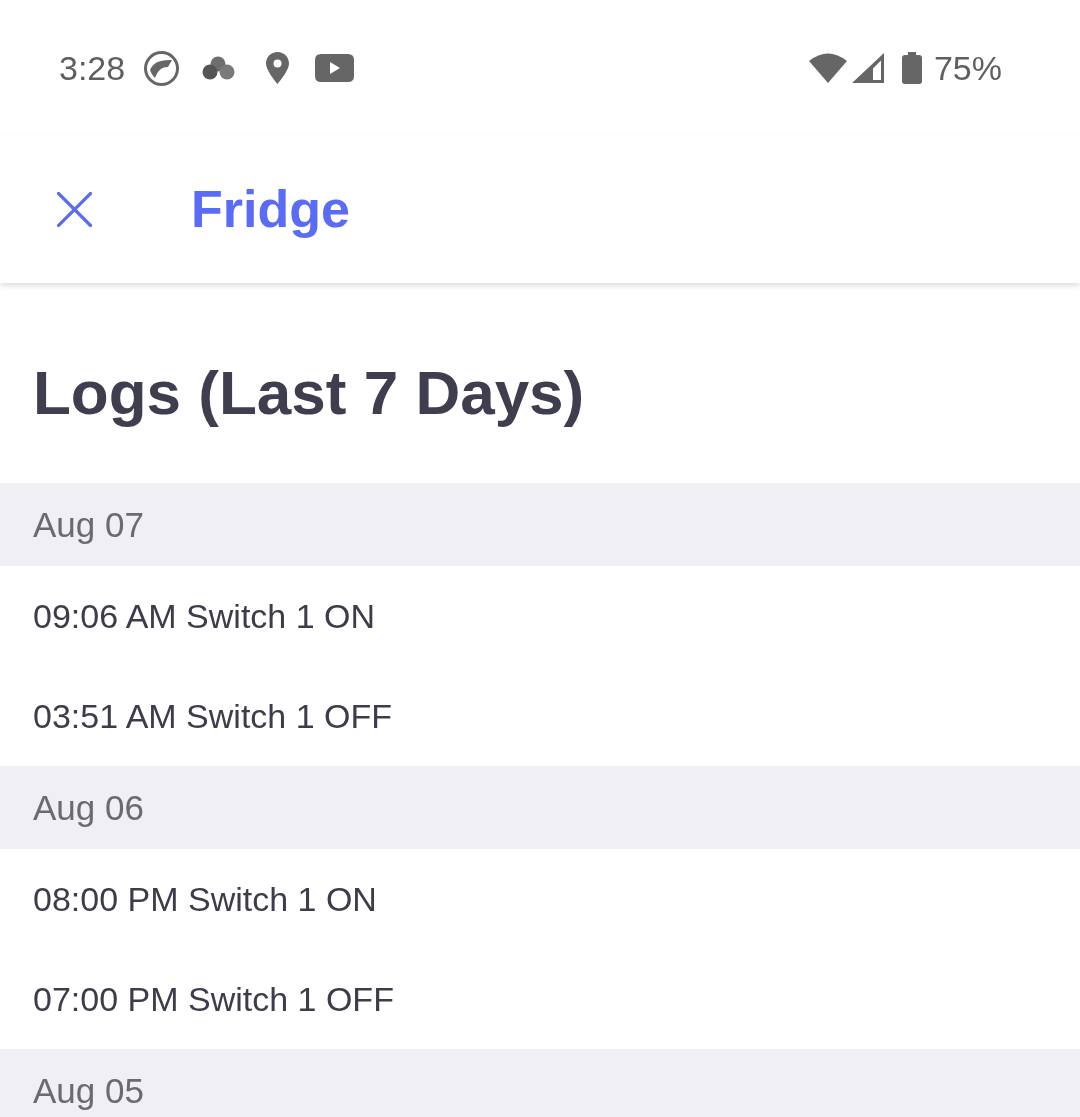 This screenshot has width=1080, height=1117. I want to click on date-header: Aug 05, so click(540, 1083).